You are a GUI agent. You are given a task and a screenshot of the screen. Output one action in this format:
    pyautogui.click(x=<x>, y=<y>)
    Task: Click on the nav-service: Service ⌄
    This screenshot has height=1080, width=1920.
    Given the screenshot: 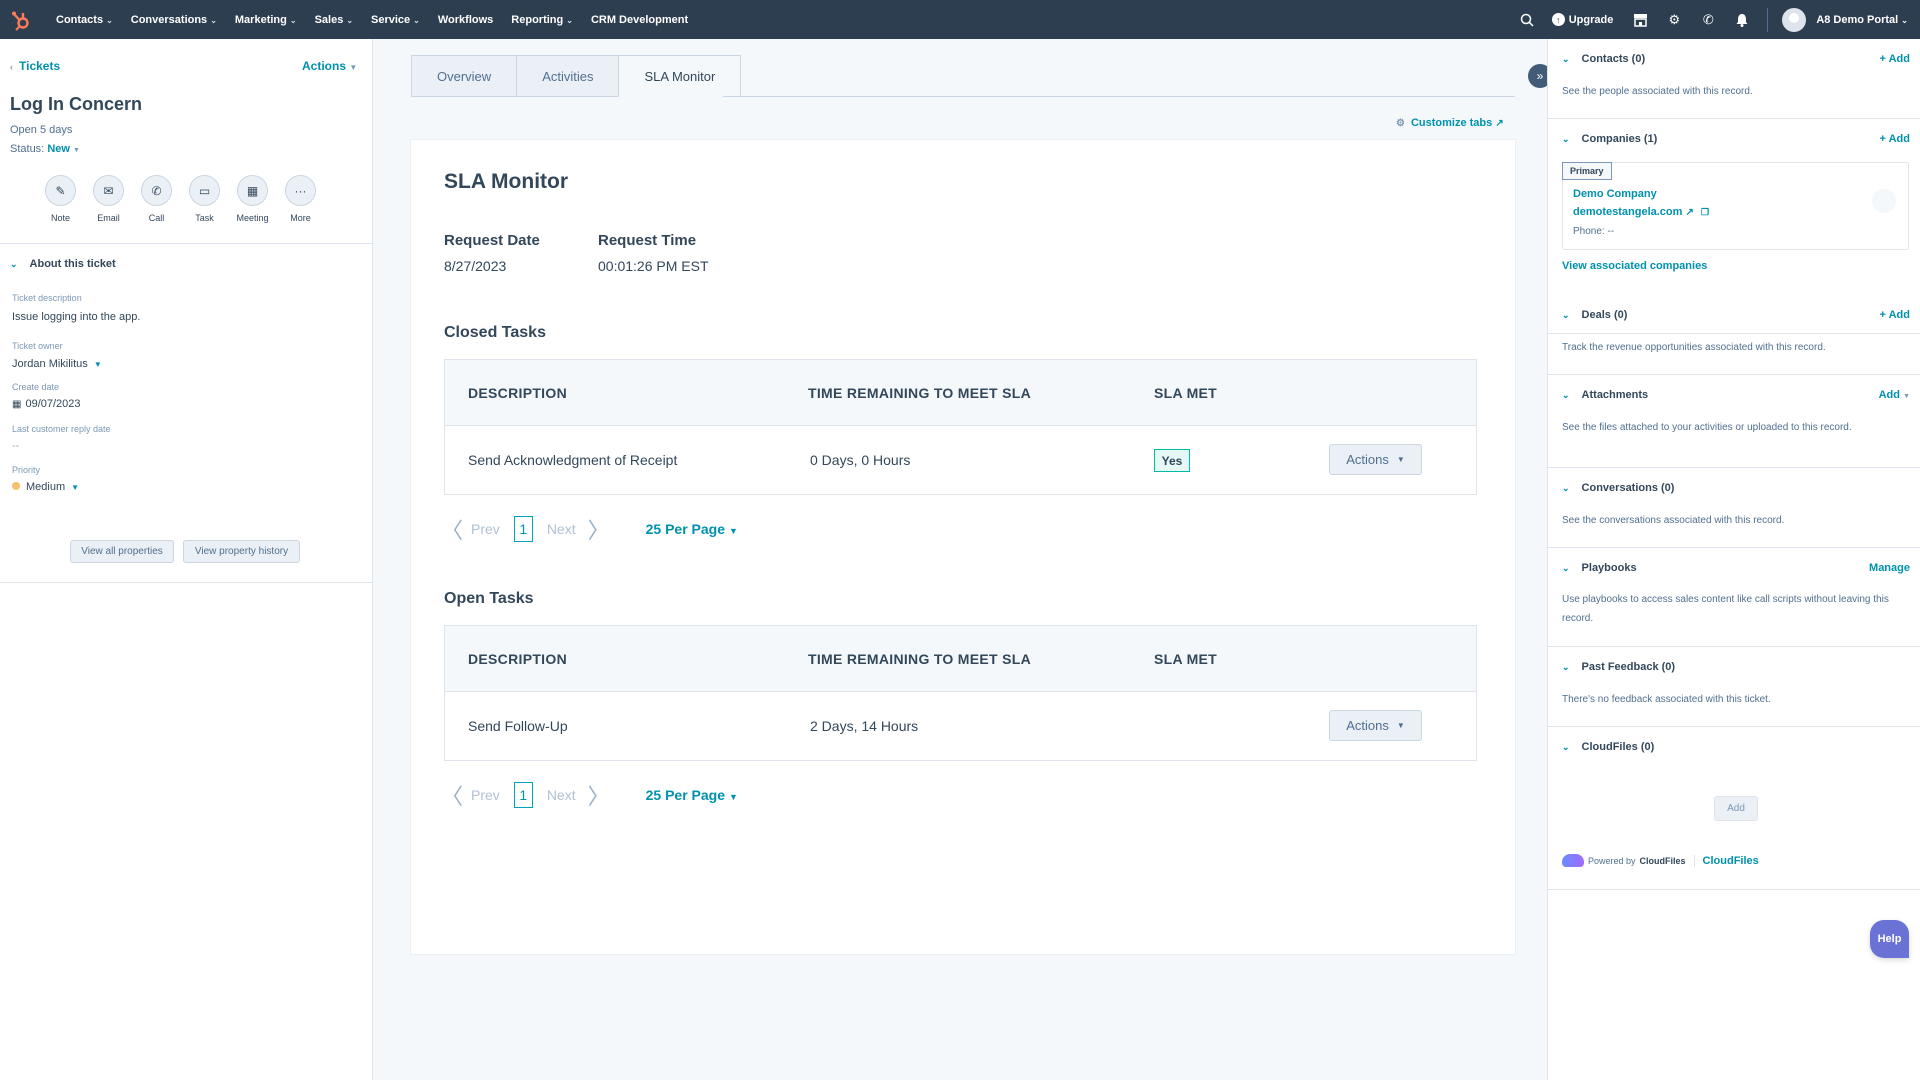 What is the action you would take?
    pyautogui.click(x=395, y=20)
    